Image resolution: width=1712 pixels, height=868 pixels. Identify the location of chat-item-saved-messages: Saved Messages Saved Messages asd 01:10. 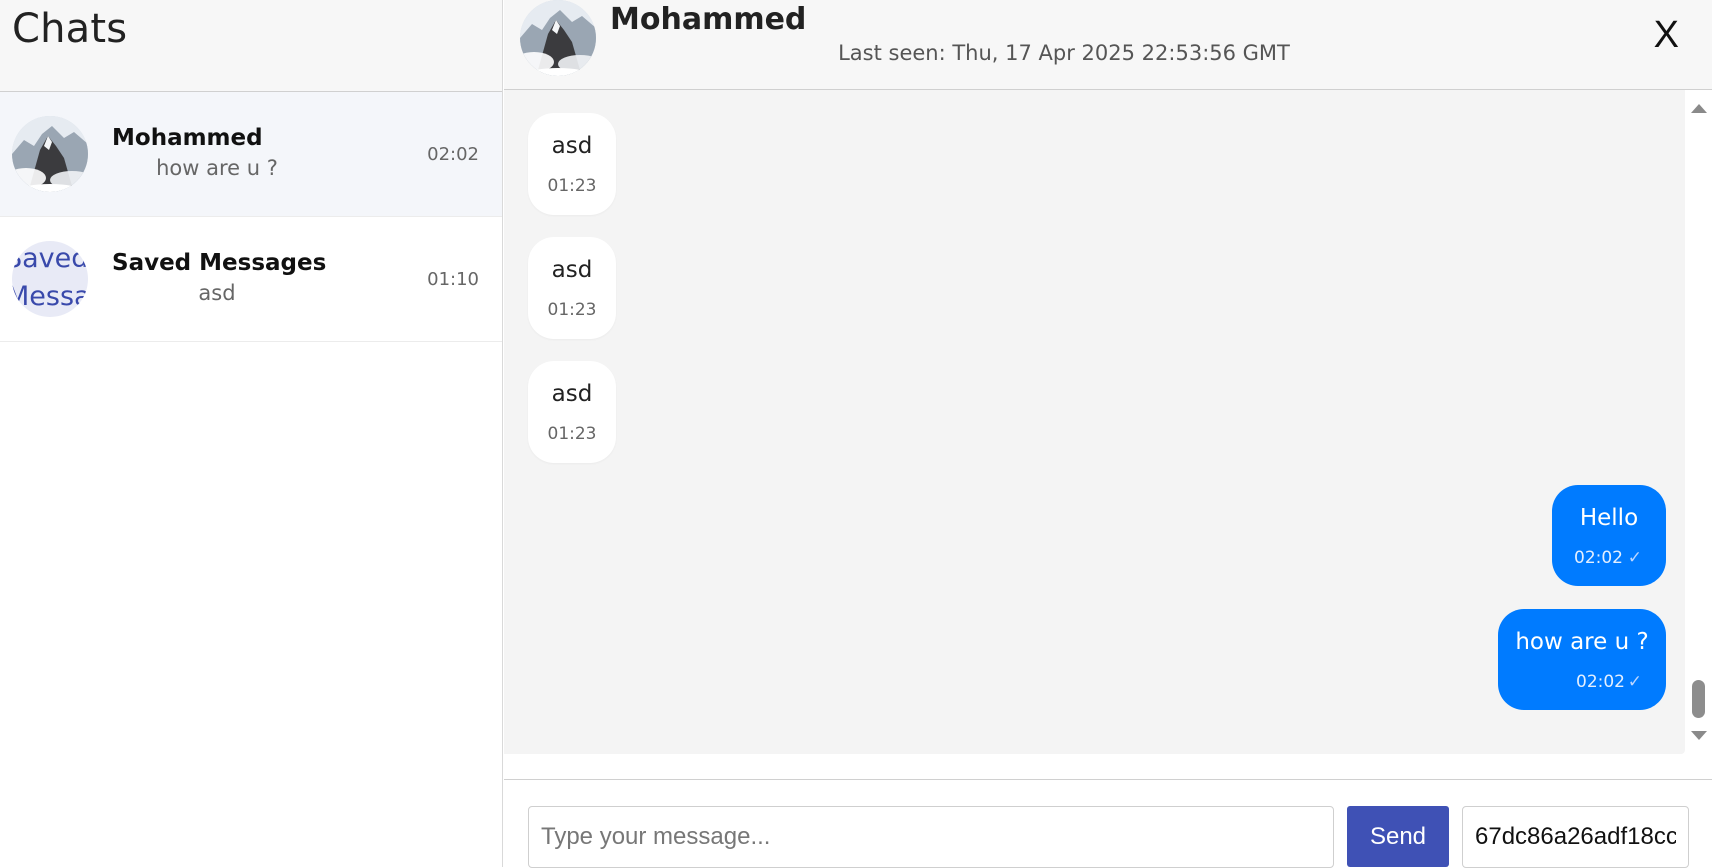
(251, 279).